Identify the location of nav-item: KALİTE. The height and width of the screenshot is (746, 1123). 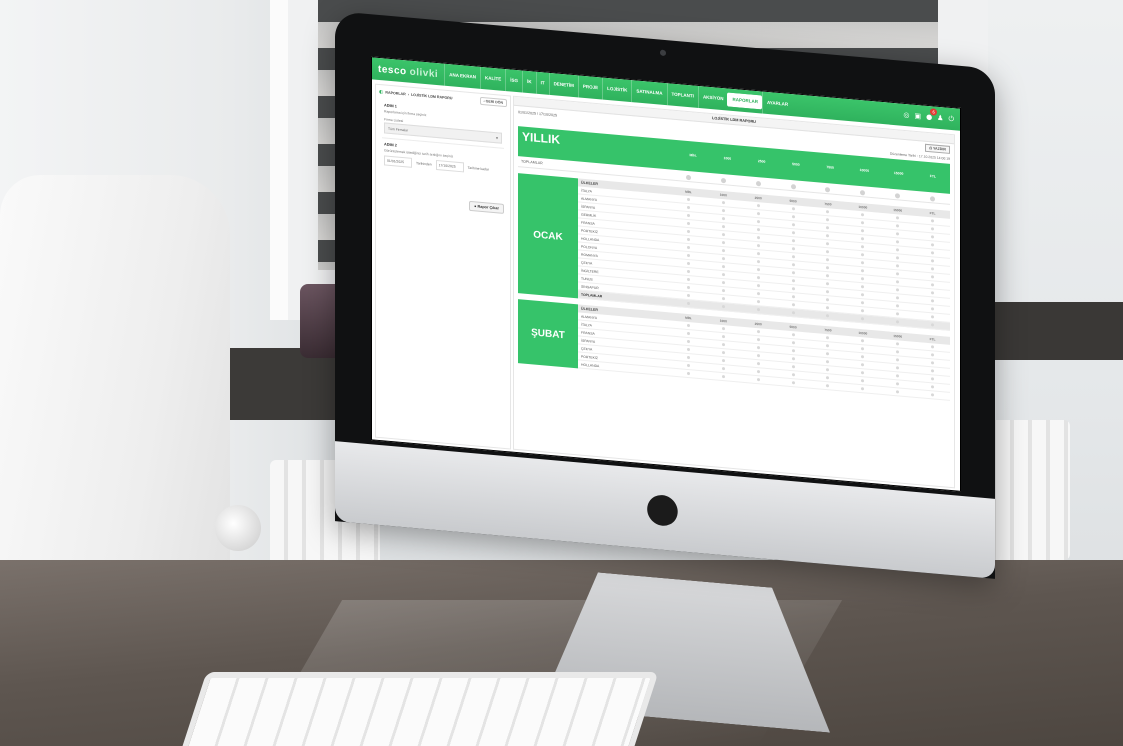
(493, 79).